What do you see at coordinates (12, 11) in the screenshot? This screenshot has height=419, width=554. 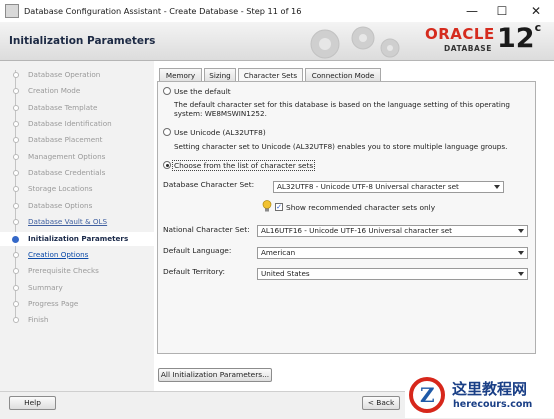 I see `app-icon` at bounding box center [12, 11].